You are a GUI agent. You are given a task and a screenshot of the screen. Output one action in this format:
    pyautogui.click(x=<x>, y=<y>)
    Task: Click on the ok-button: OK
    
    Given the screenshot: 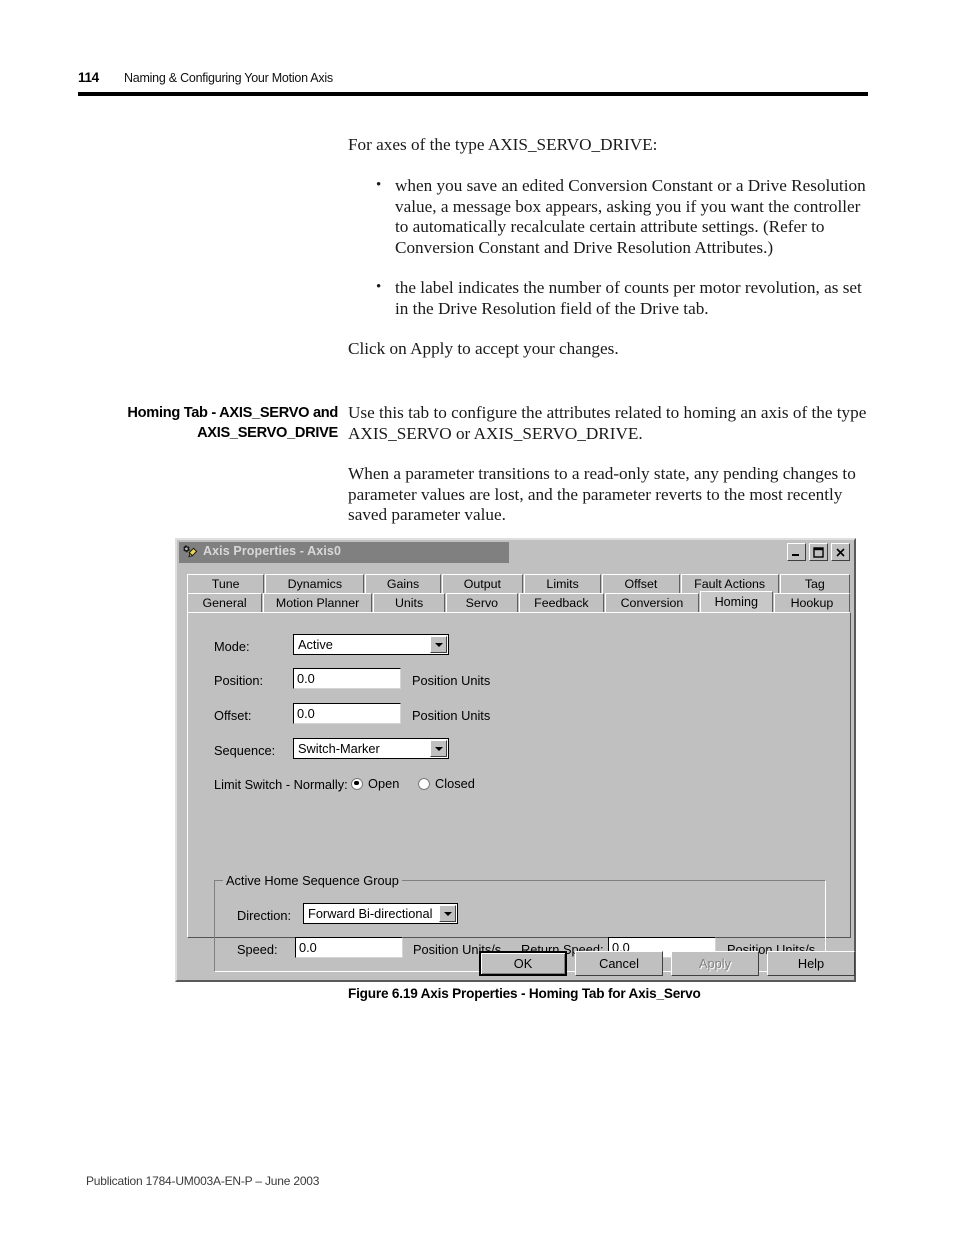 What is the action you would take?
    pyautogui.click(x=523, y=963)
    